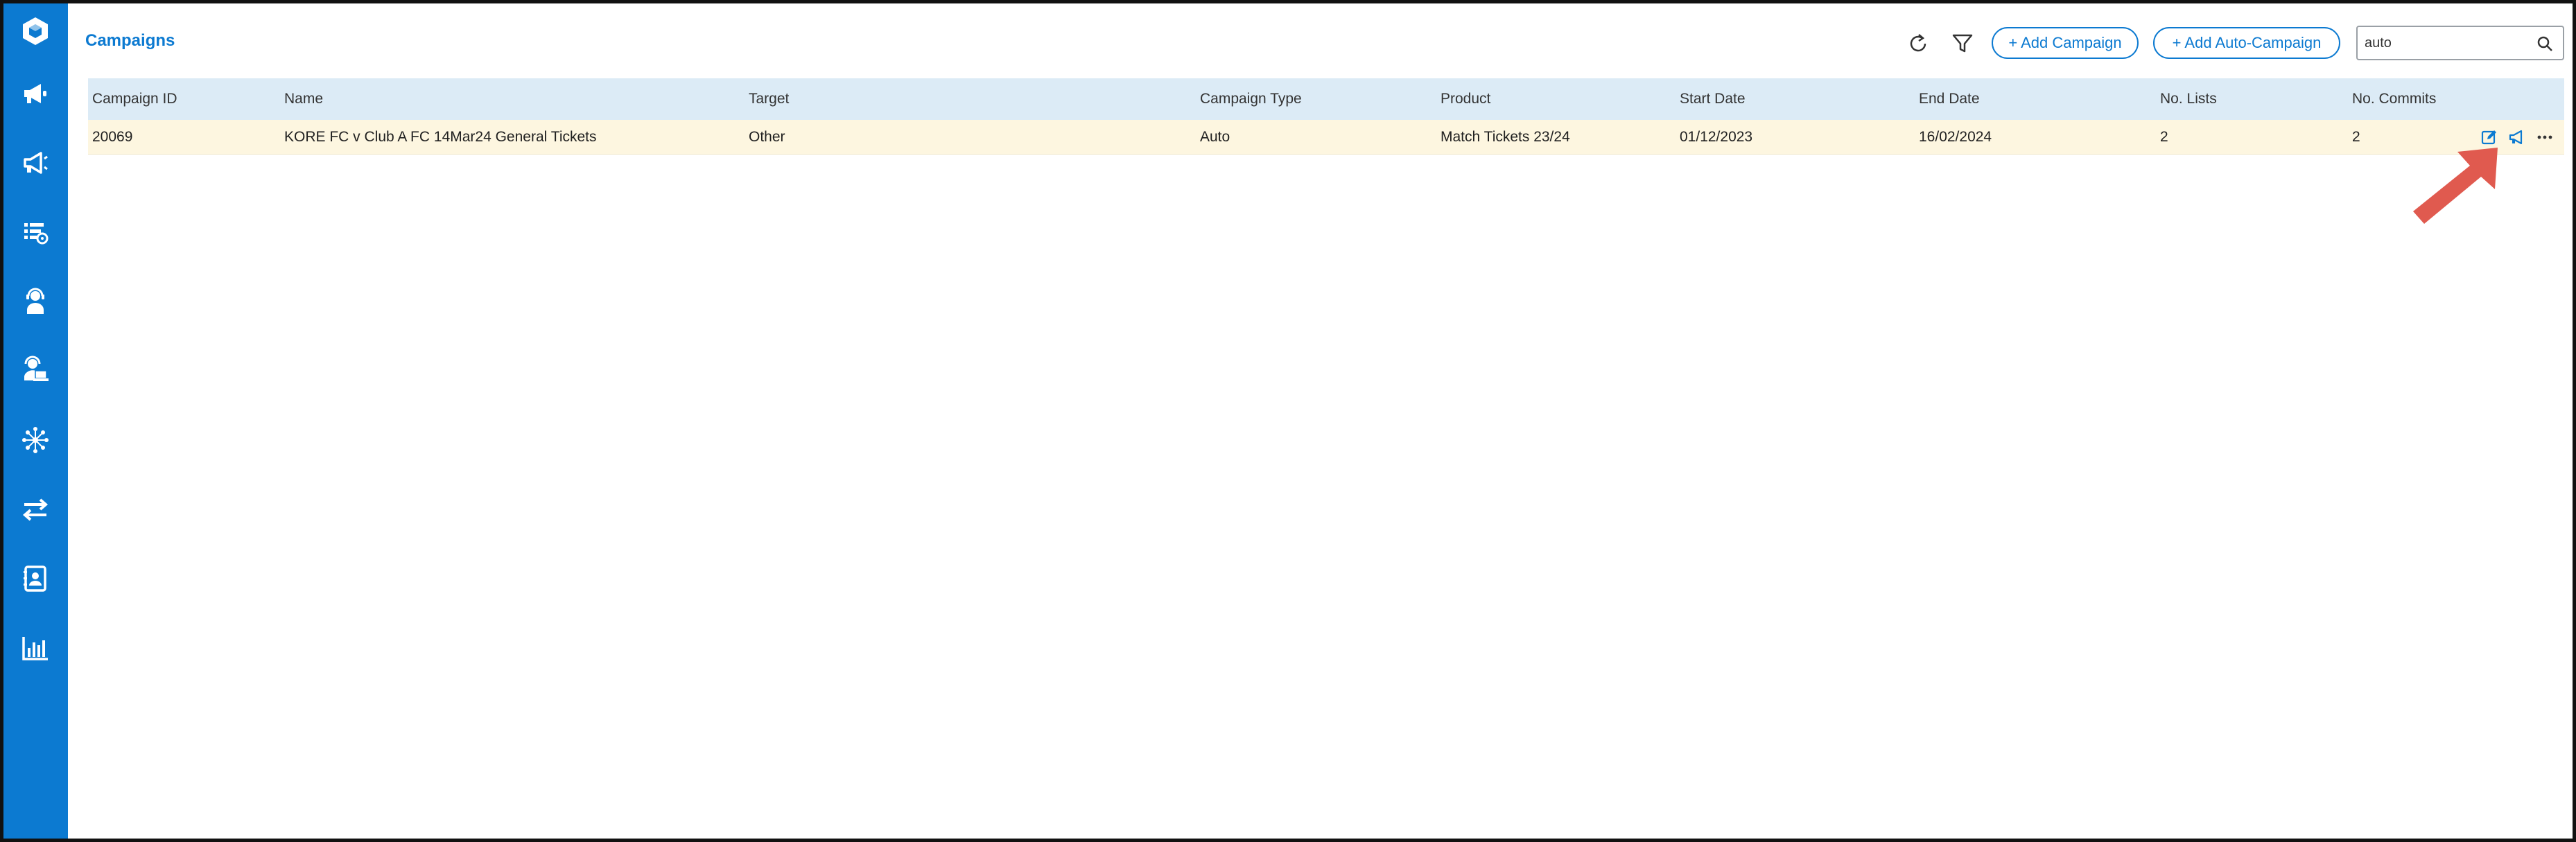 The height and width of the screenshot is (842, 2576). What do you see at coordinates (1215, 136) in the screenshot?
I see `cell-campaign-type: Auto` at bounding box center [1215, 136].